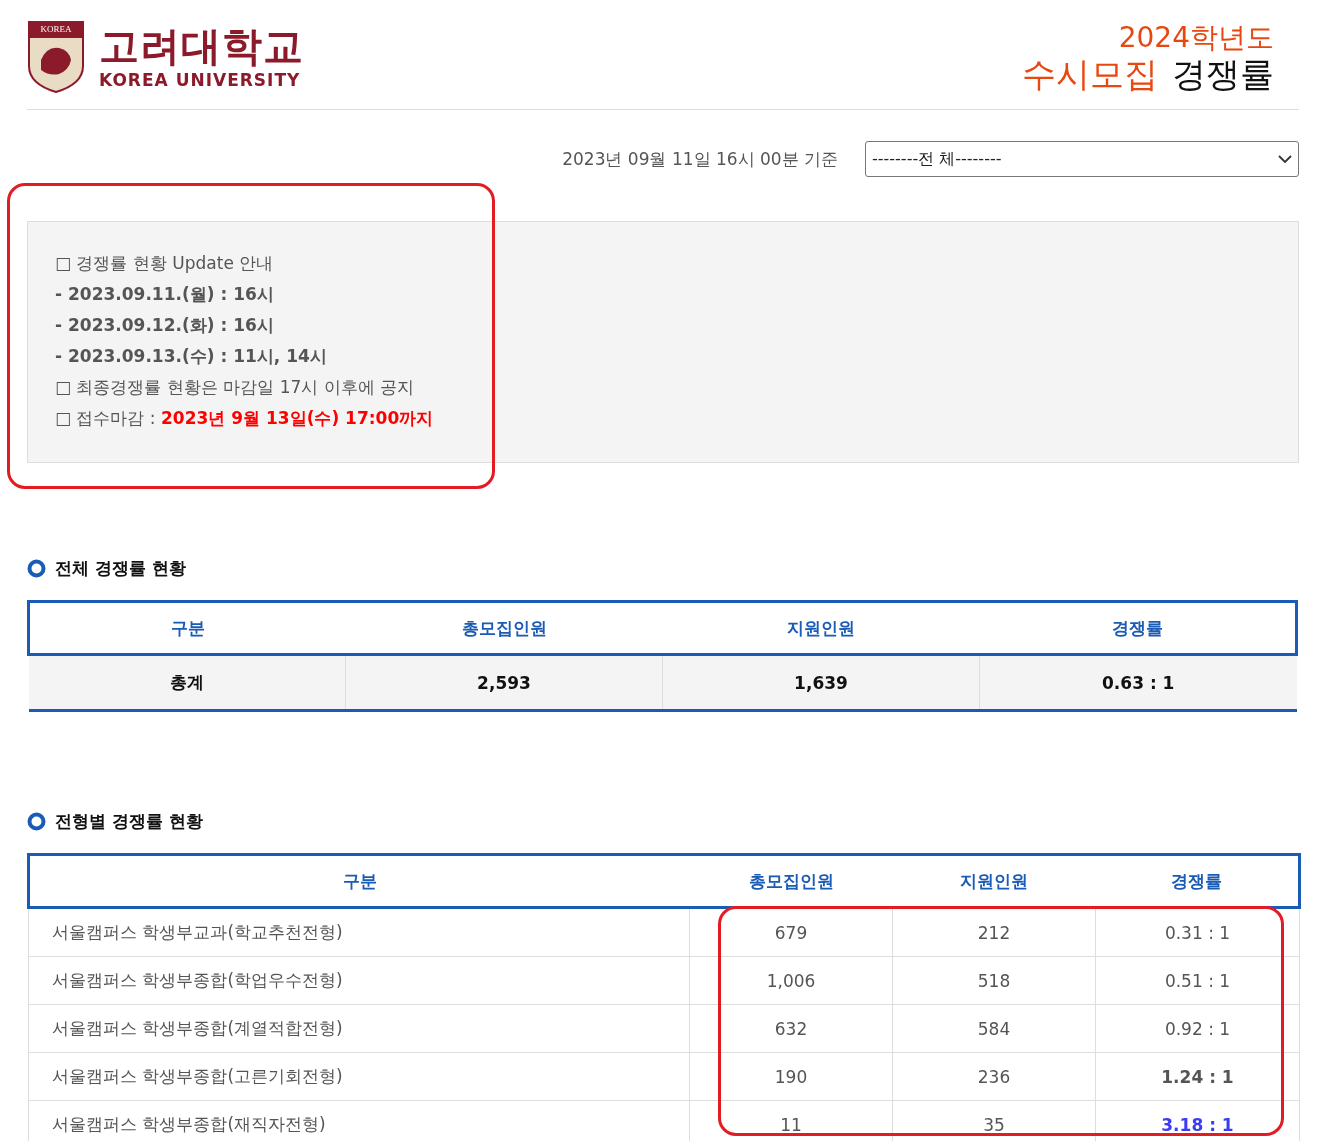 This screenshot has width=1318, height=1141. What do you see at coordinates (1196, 38) in the screenshot?
I see `academic-year: 2024학년도` at bounding box center [1196, 38].